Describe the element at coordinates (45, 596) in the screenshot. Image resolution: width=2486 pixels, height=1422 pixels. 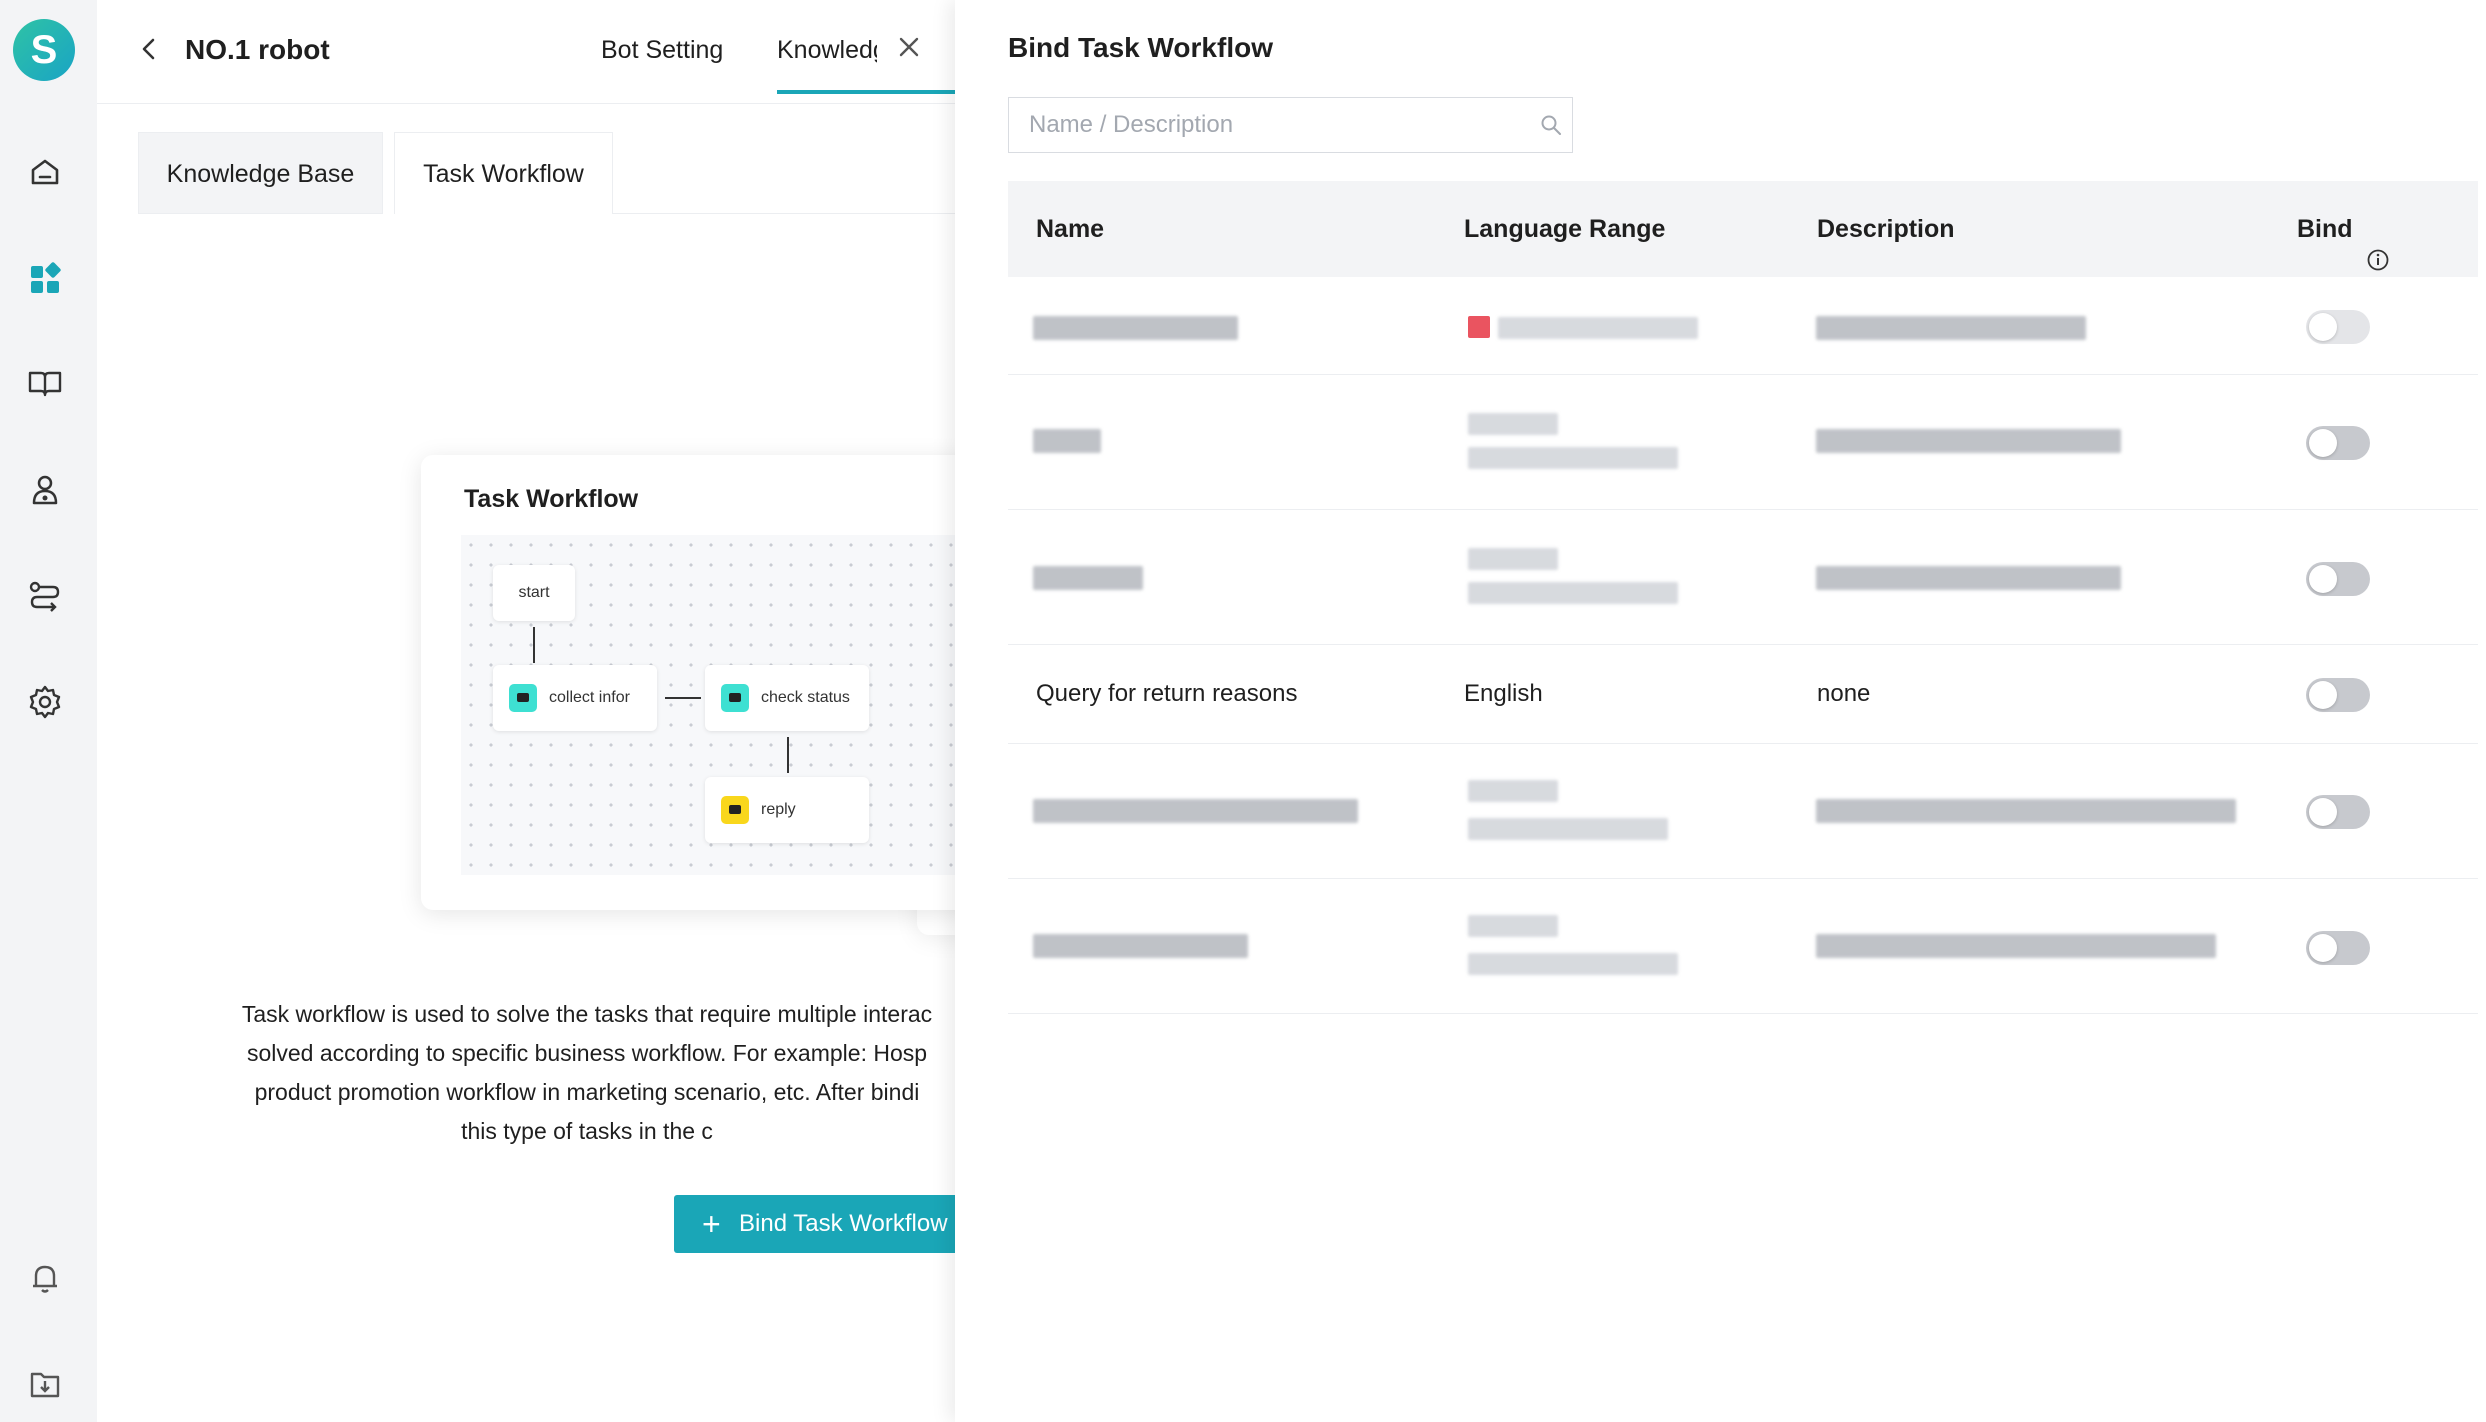
I see `route-icon` at that location.